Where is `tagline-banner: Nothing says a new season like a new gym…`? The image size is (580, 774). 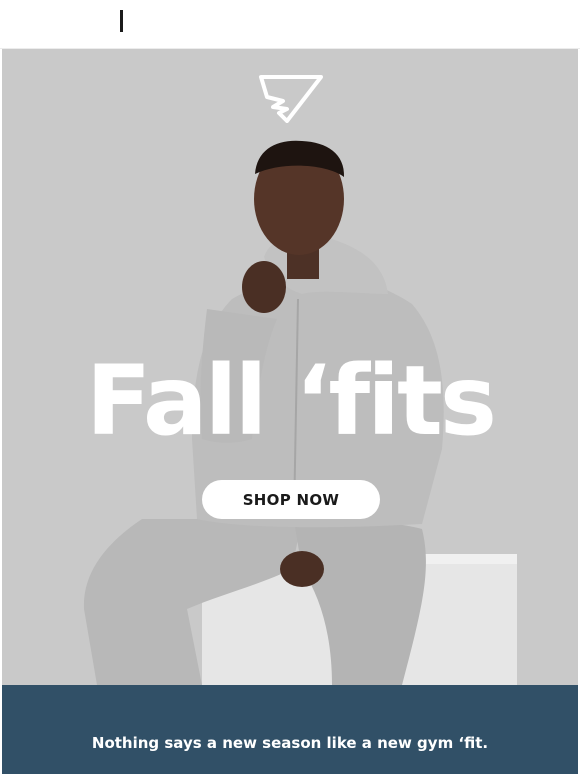
tagline-banner: Nothing says a new season like a new gym… is located at coordinates (290, 729).